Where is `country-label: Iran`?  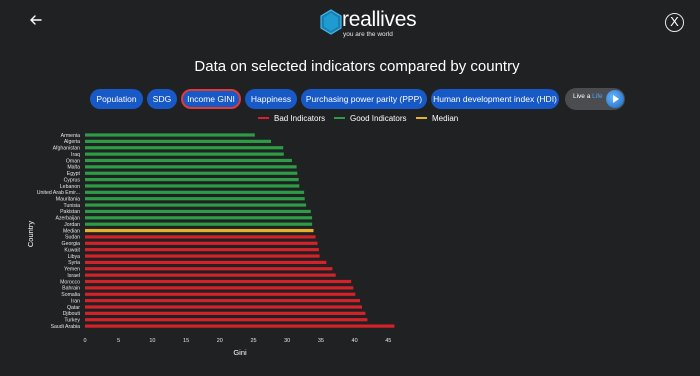
country-label: Iran is located at coordinates (75, 301).